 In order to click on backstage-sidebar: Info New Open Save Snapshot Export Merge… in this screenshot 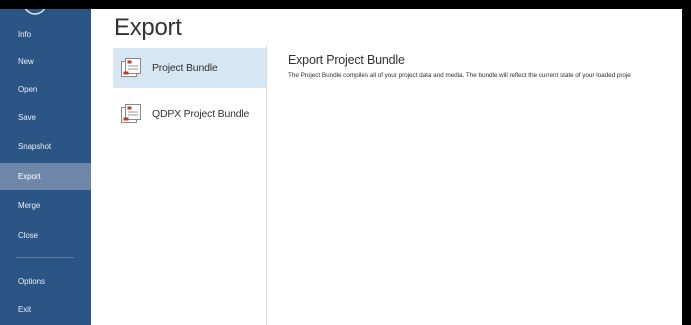, I will do `click(45, 162)`.